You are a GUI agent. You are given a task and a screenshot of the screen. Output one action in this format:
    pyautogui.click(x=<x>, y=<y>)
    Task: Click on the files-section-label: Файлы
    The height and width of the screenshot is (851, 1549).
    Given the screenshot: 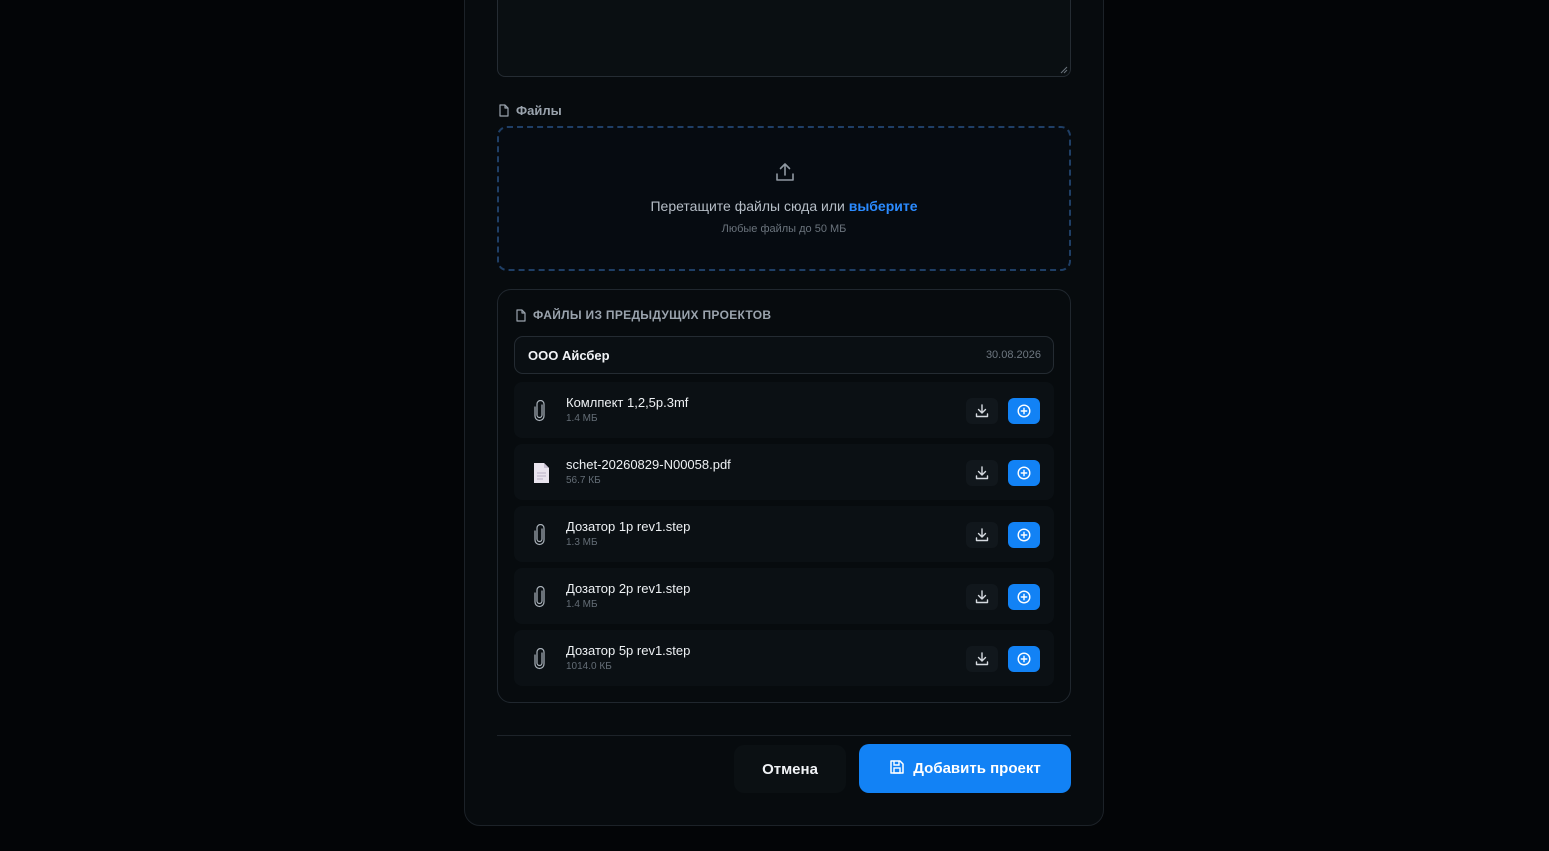 What is the action you would take?
    pyautogui.click(x=530, y=110)
    